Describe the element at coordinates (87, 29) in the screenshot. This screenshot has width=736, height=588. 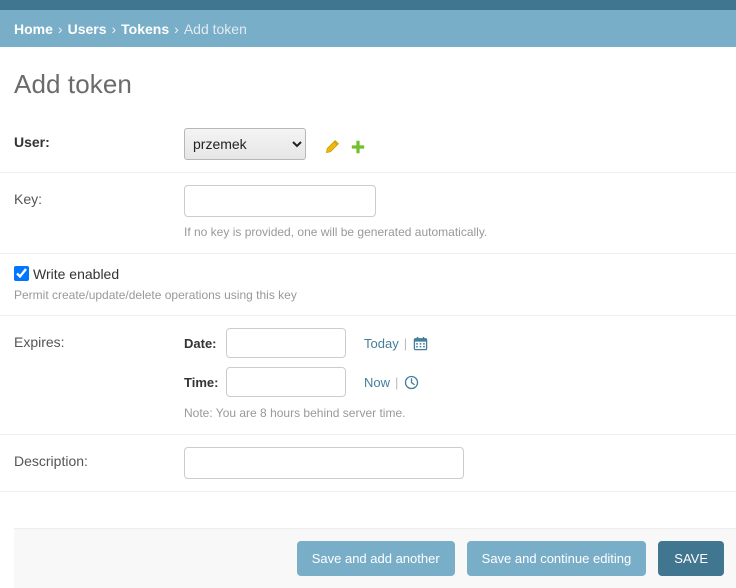
I see `breadcrumb-link-users: Users` at that location.